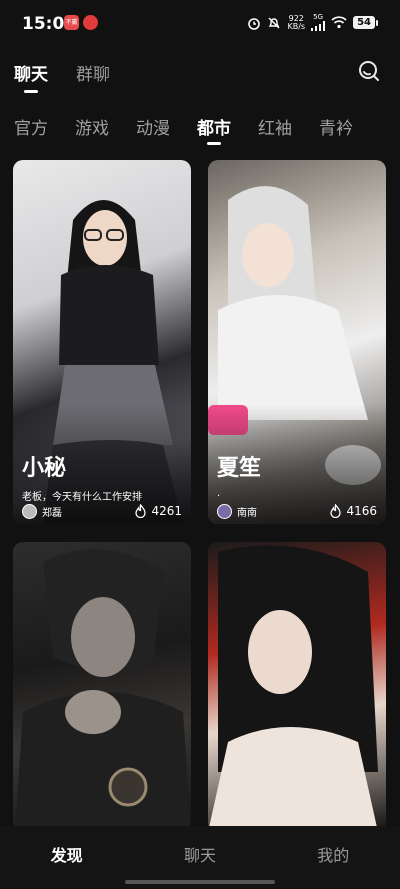 Image resolution: width=400 pixels, height=889 pixels. What do you see at coordinates (333, 857) in the screenshot?
I see `nav-me: 我的` at bounding box center [333, 857].